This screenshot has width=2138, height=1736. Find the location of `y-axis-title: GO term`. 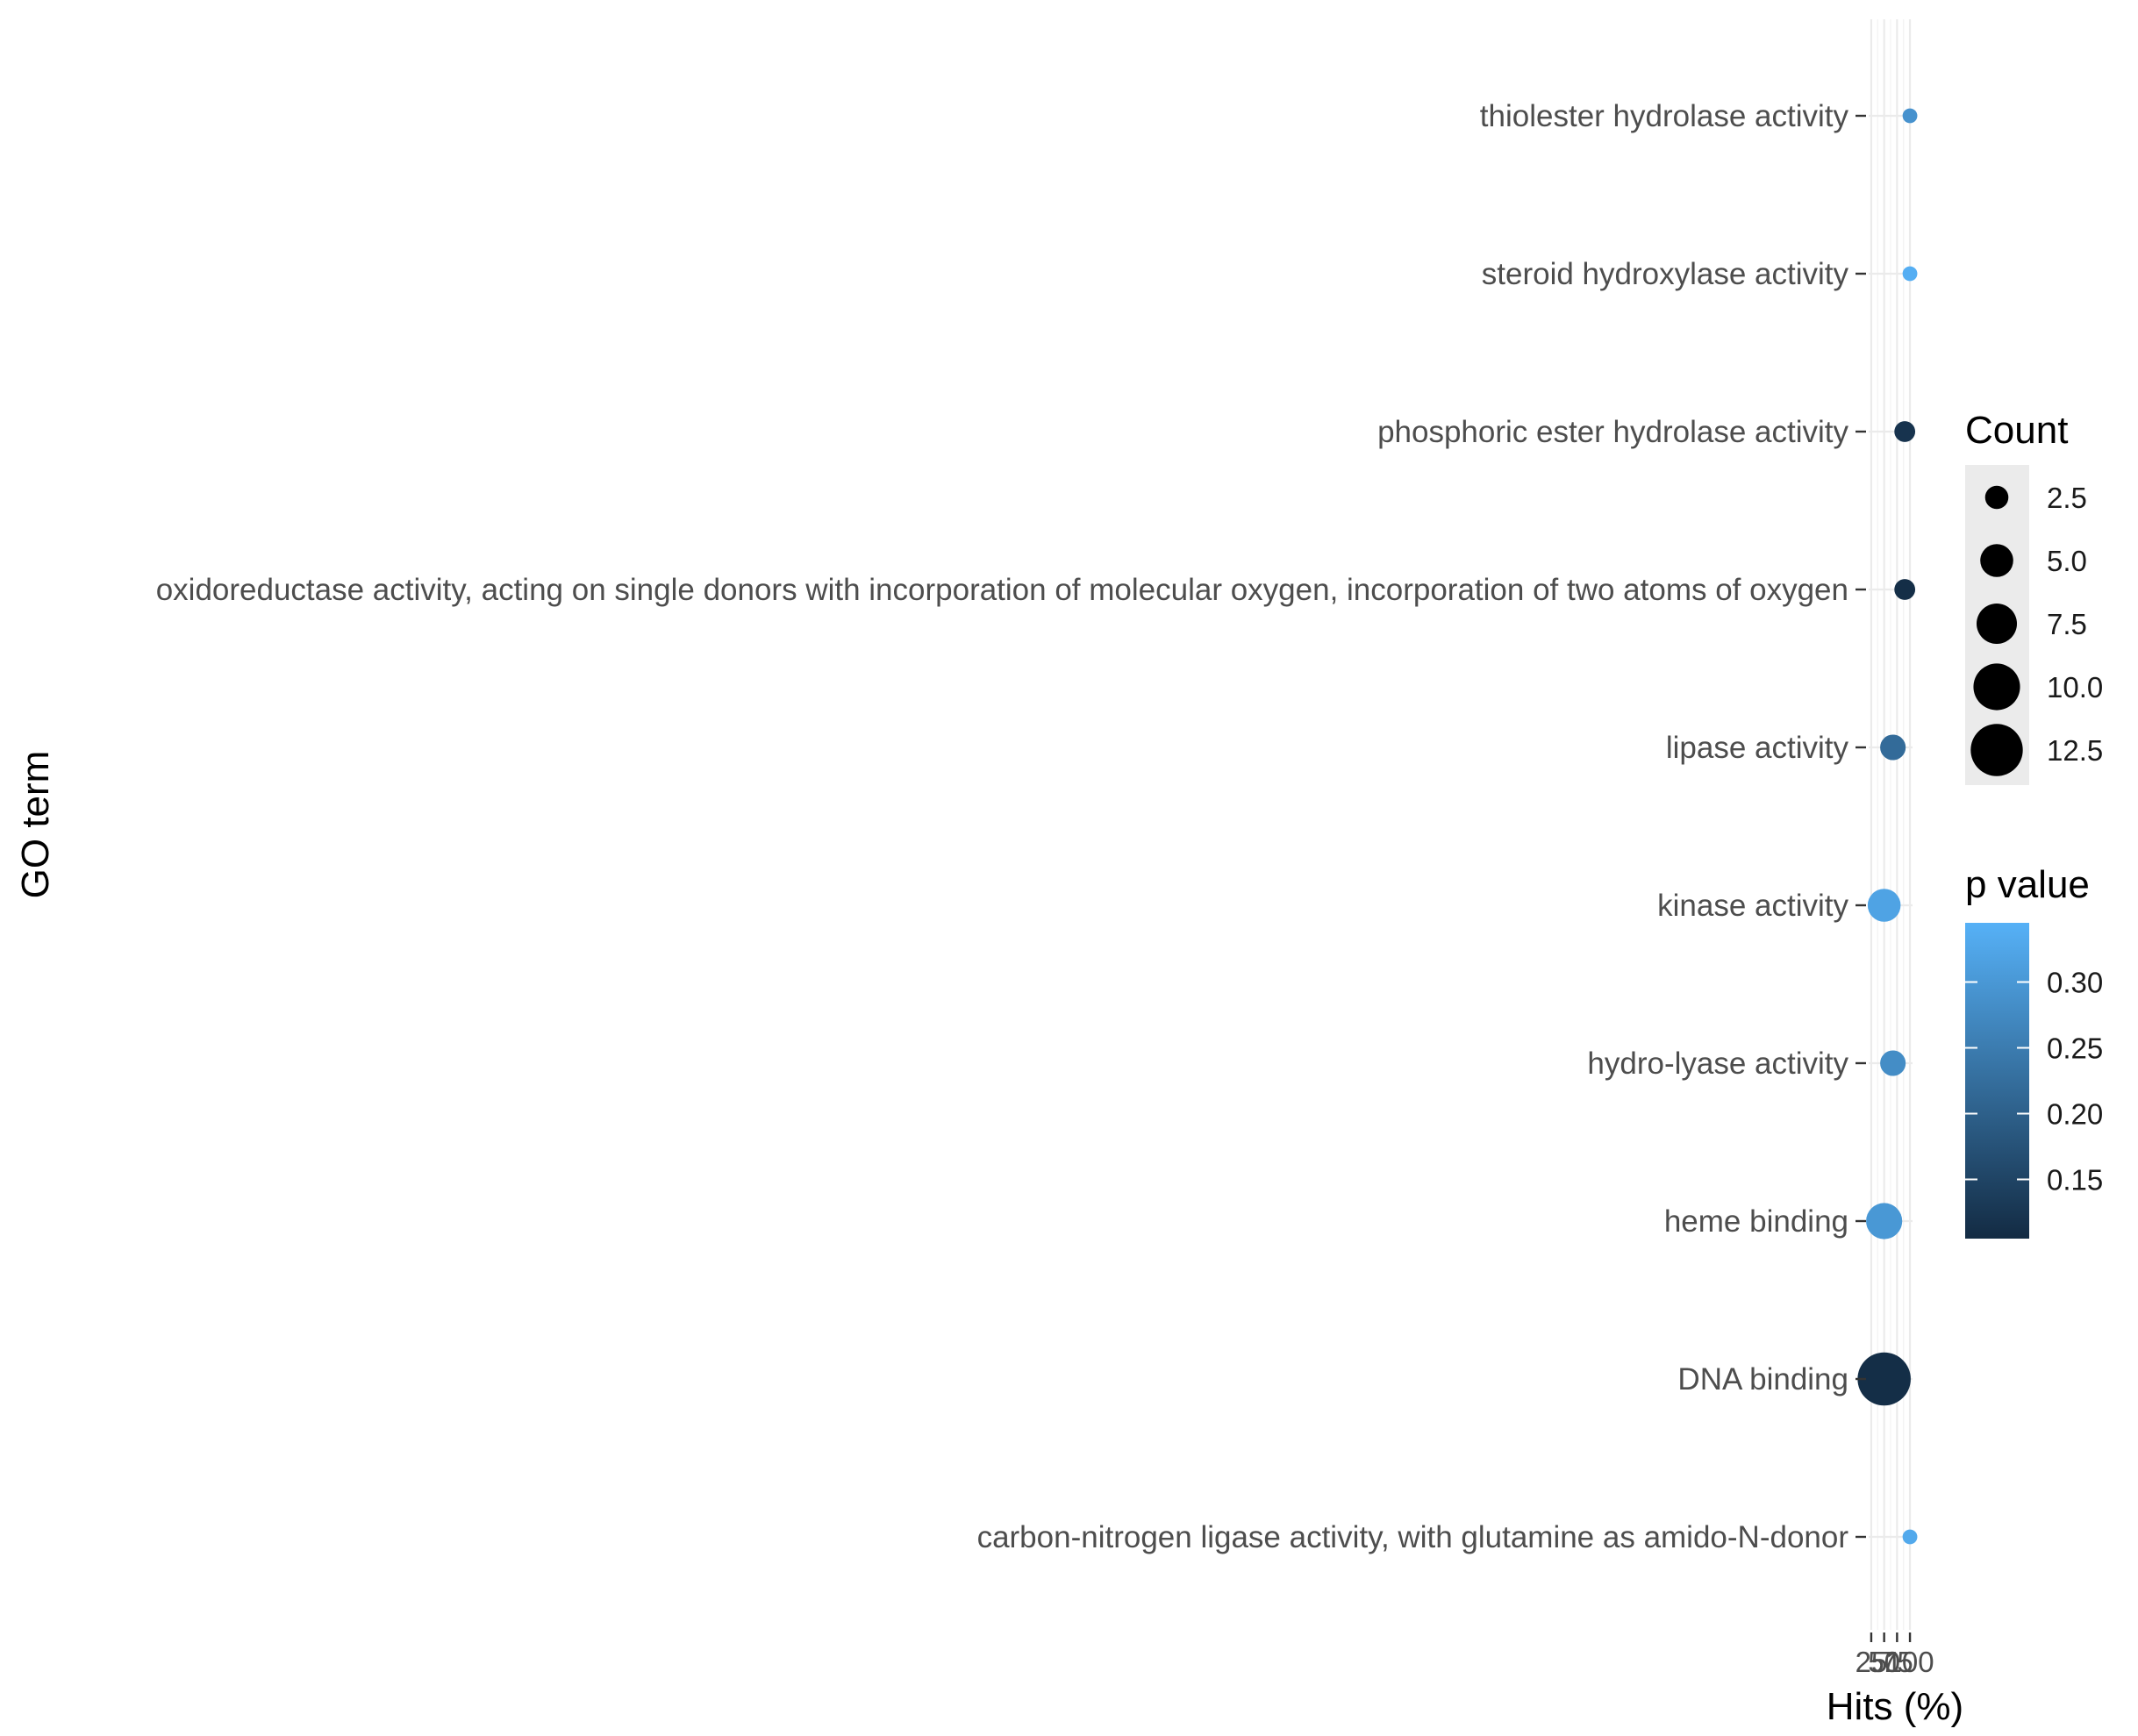

y-axis-title: GO term is located at coordinates (35, 825).